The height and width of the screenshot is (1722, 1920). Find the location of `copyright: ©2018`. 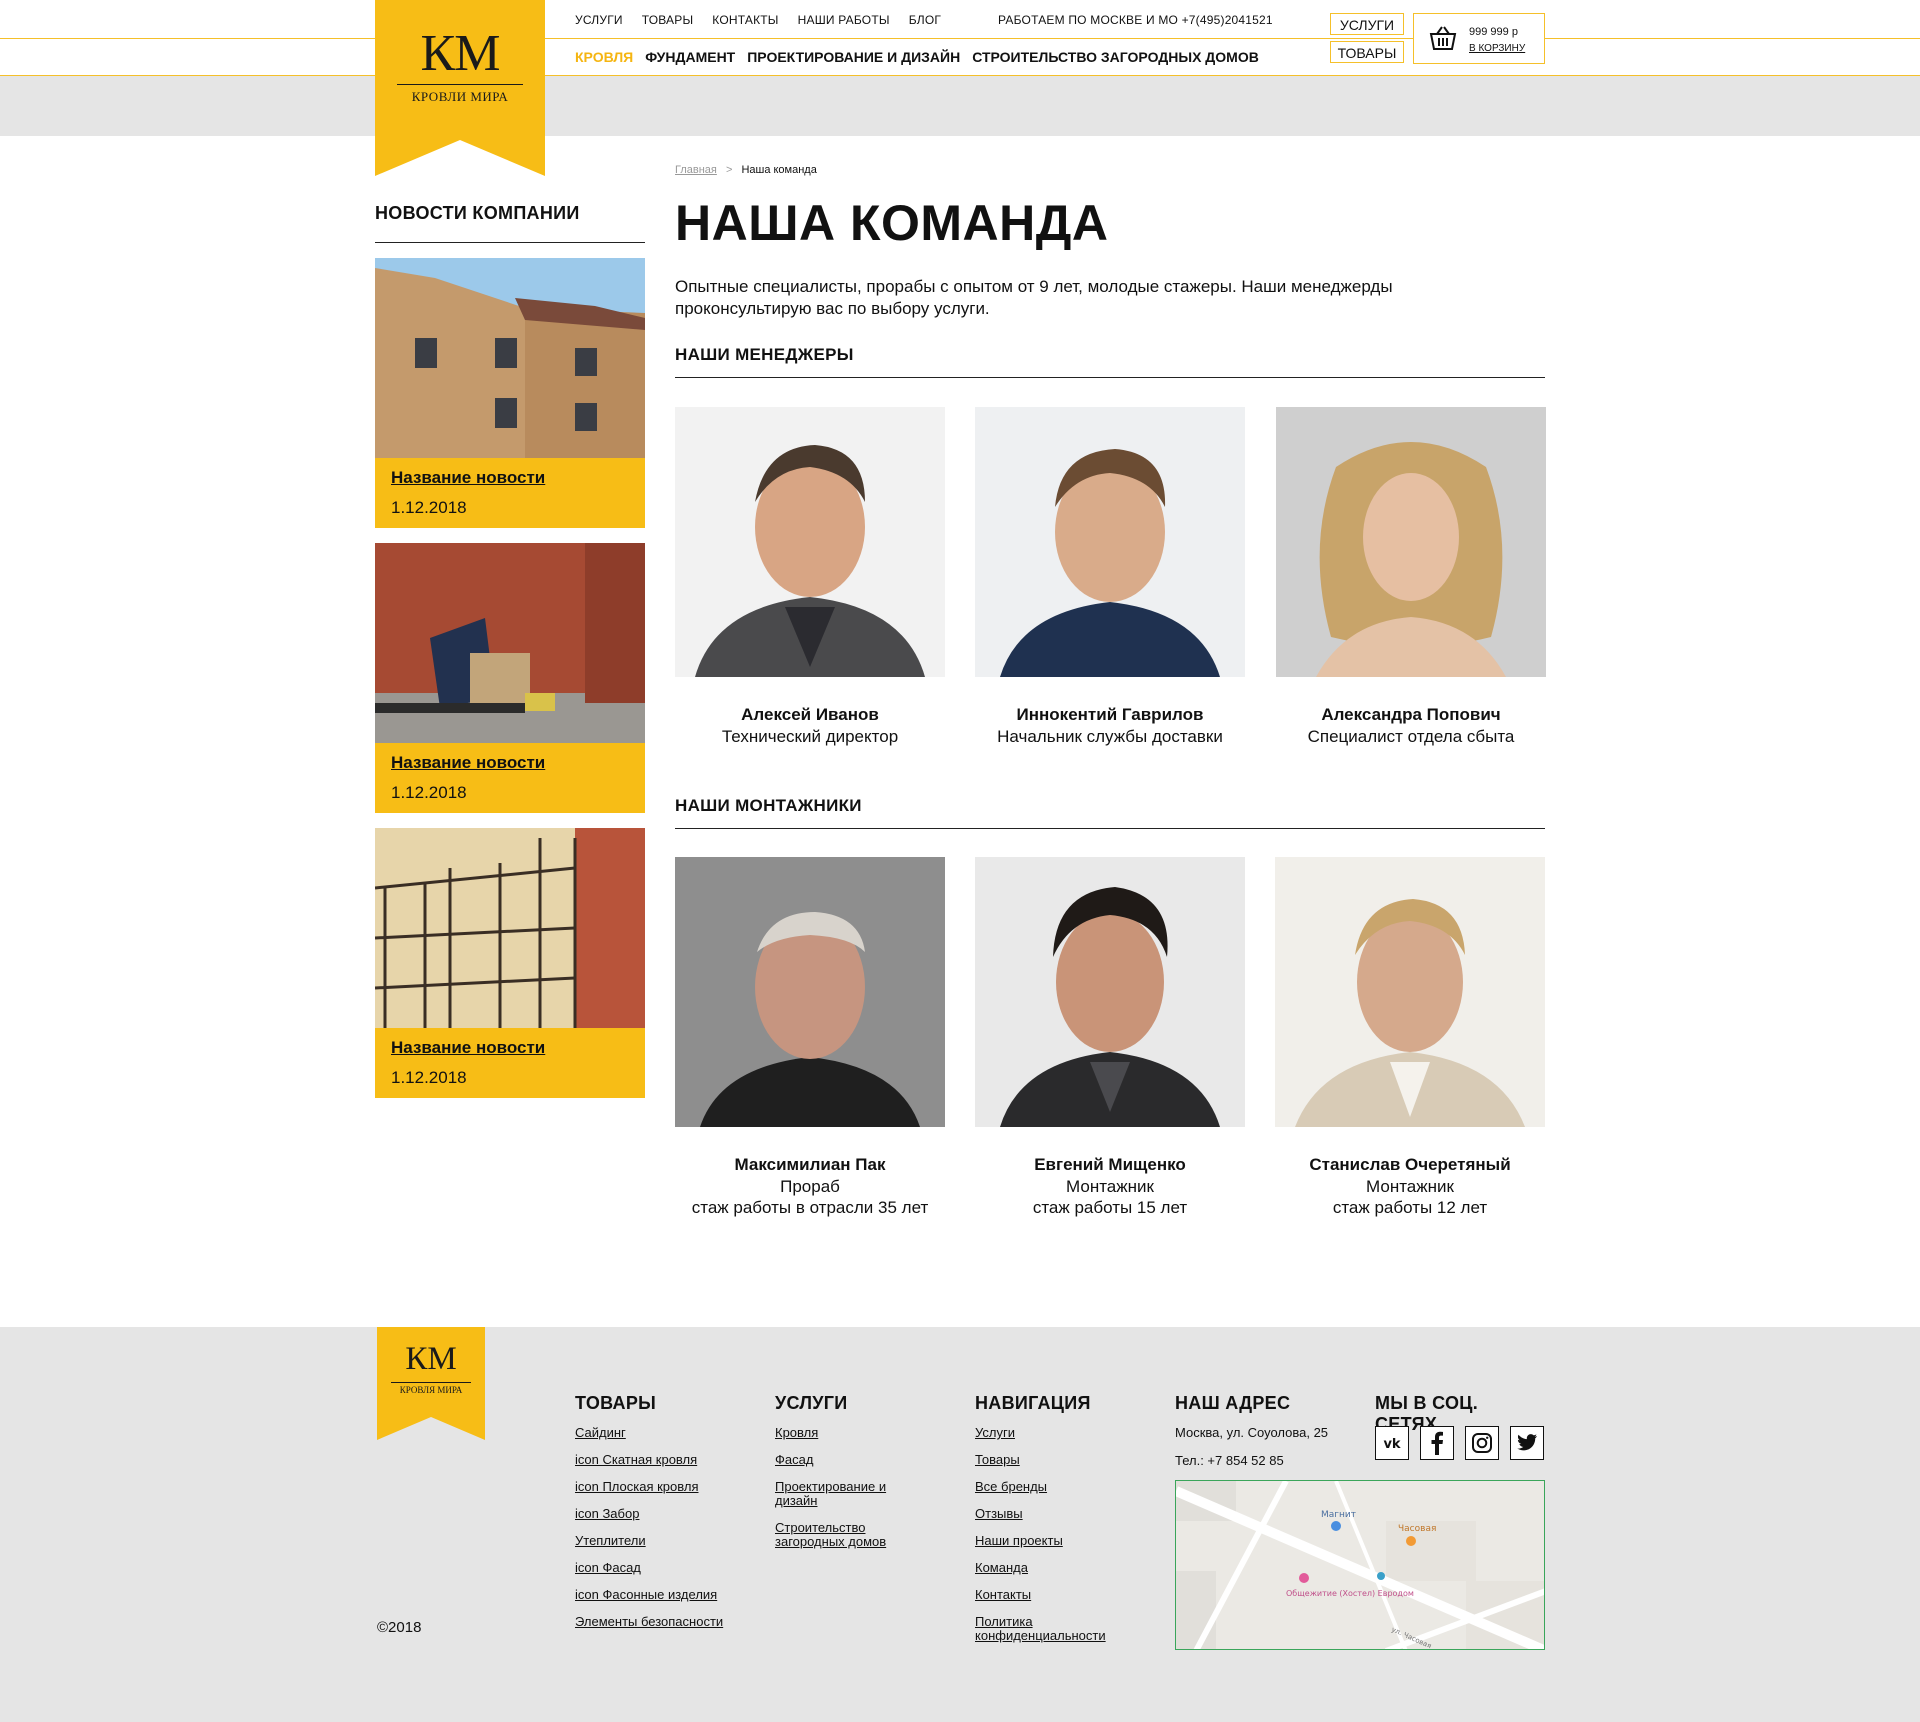

copyright: ©2018 is located at coordinates (399, 1627).